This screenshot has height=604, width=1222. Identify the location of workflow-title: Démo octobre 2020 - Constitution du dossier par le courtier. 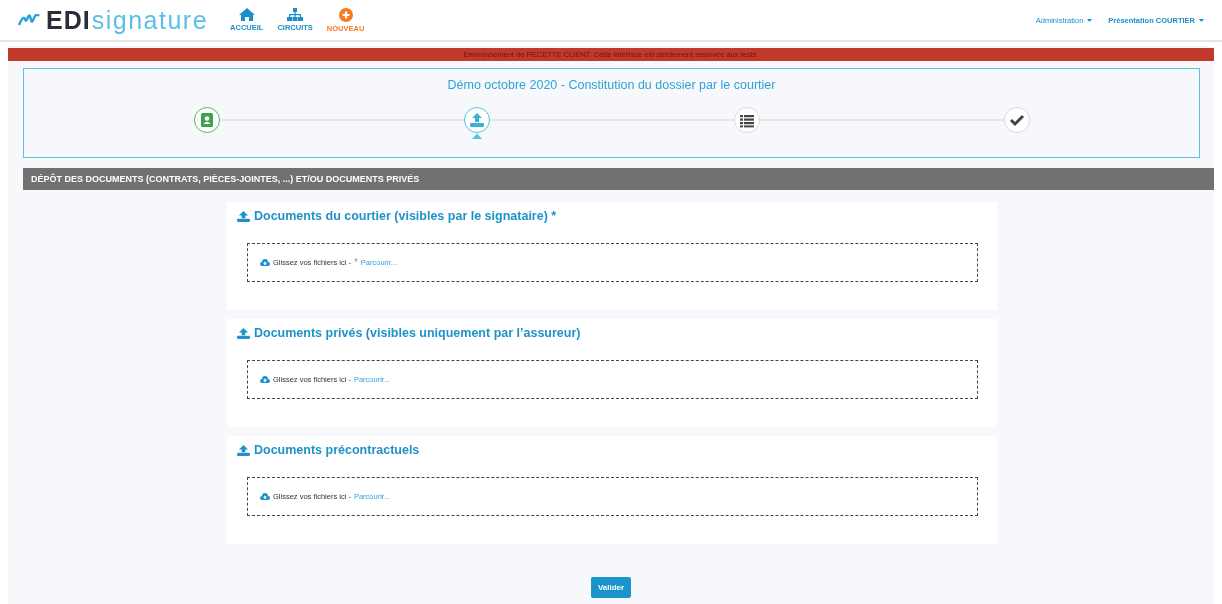
(611, 85).